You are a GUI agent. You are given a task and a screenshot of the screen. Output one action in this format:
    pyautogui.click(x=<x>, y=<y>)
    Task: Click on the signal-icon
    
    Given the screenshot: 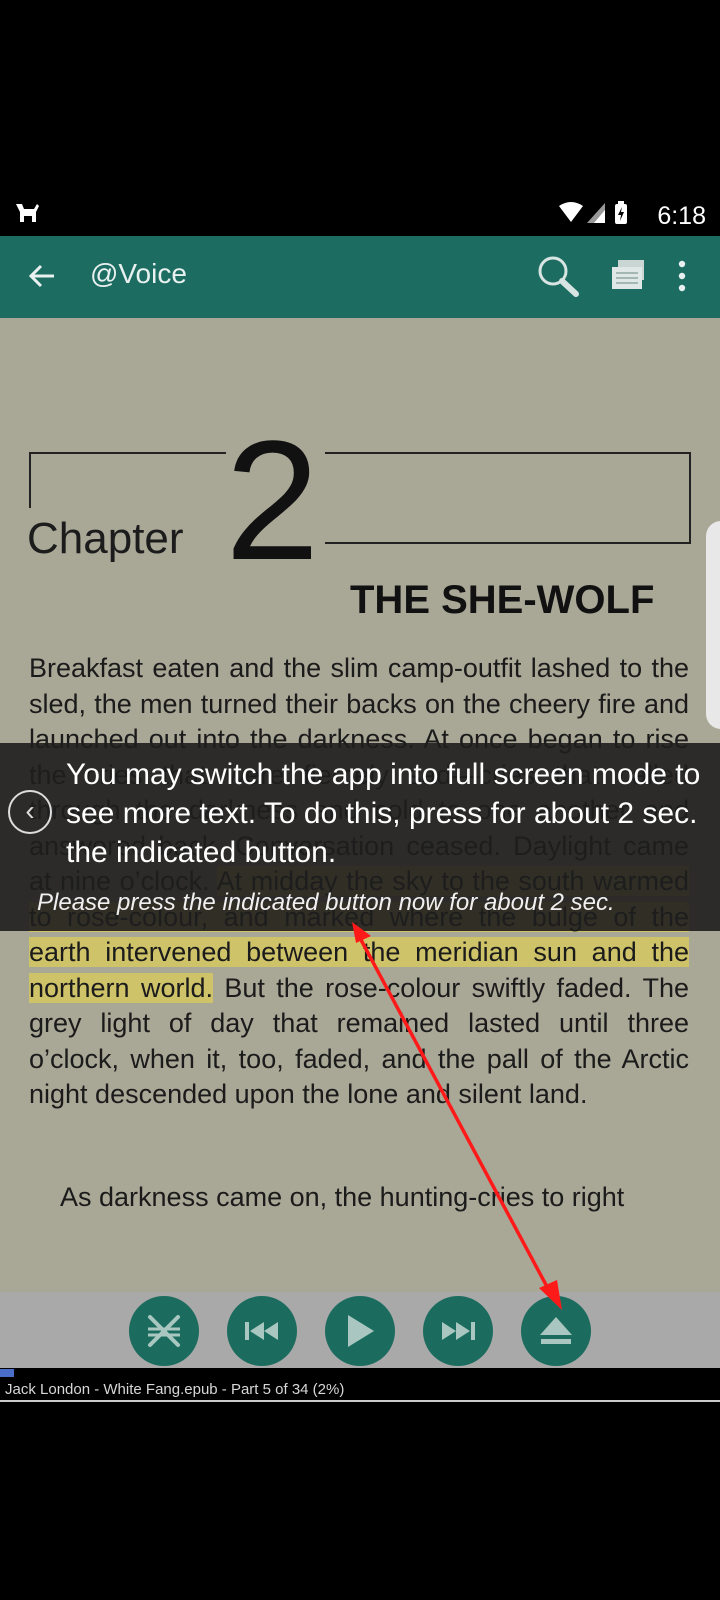 What is the action you would take?
    pyautogui.click(x=596, y=213)
    